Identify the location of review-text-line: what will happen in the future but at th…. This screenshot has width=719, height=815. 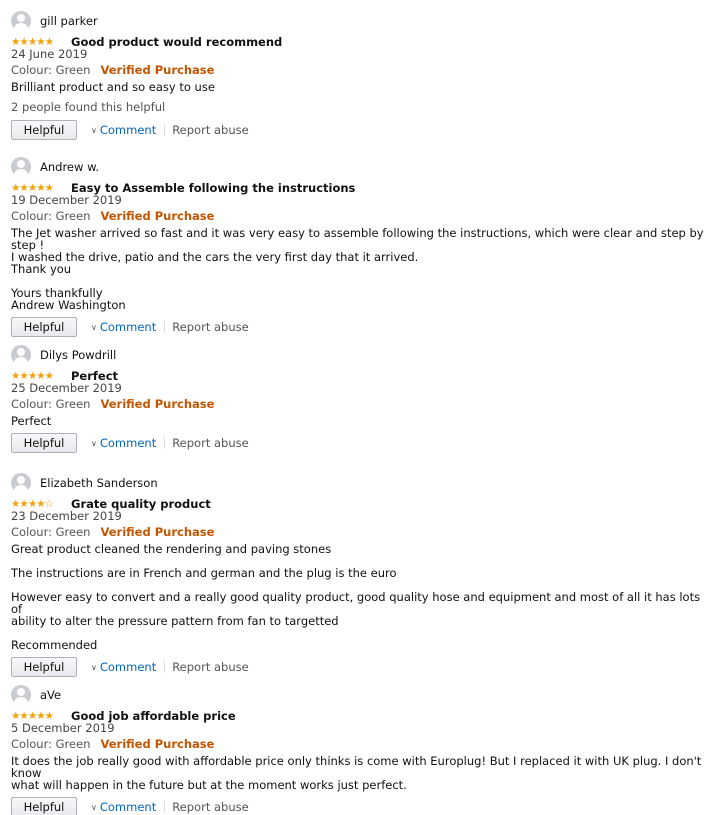
(209, 785).